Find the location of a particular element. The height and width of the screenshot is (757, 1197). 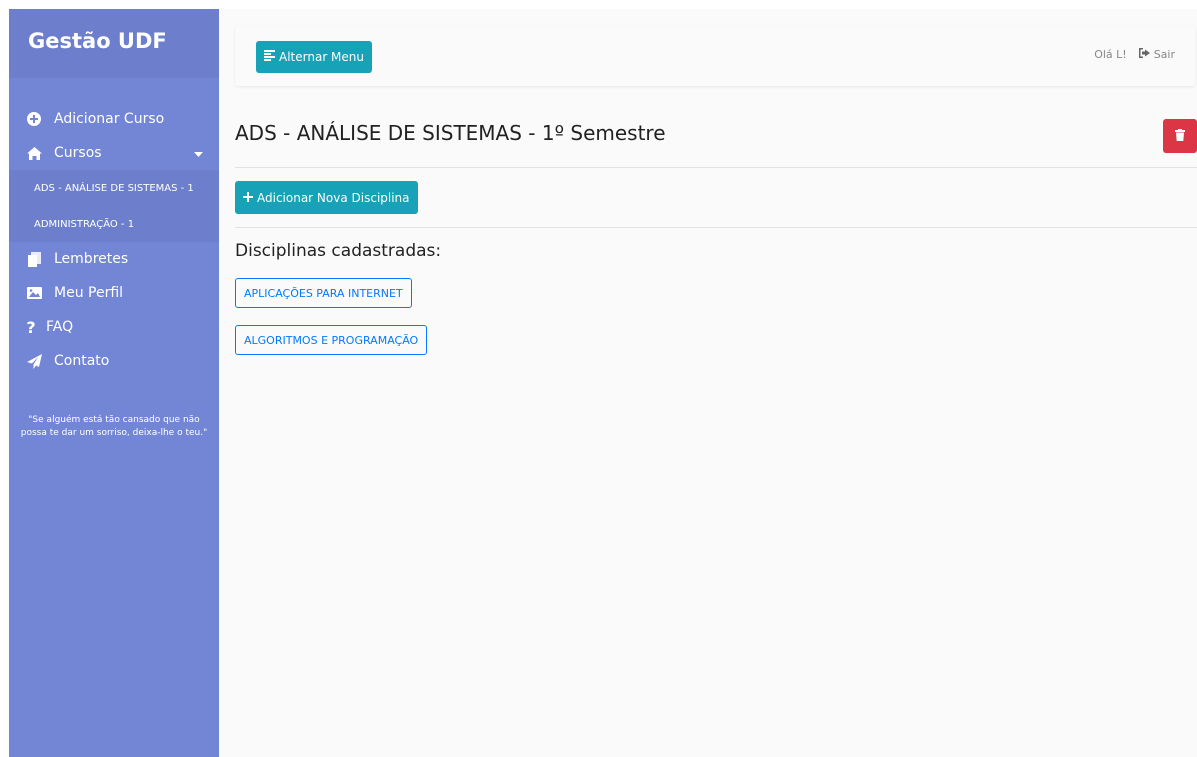

user-area: Olá L! Sair is located at coordinates (1134, 54).